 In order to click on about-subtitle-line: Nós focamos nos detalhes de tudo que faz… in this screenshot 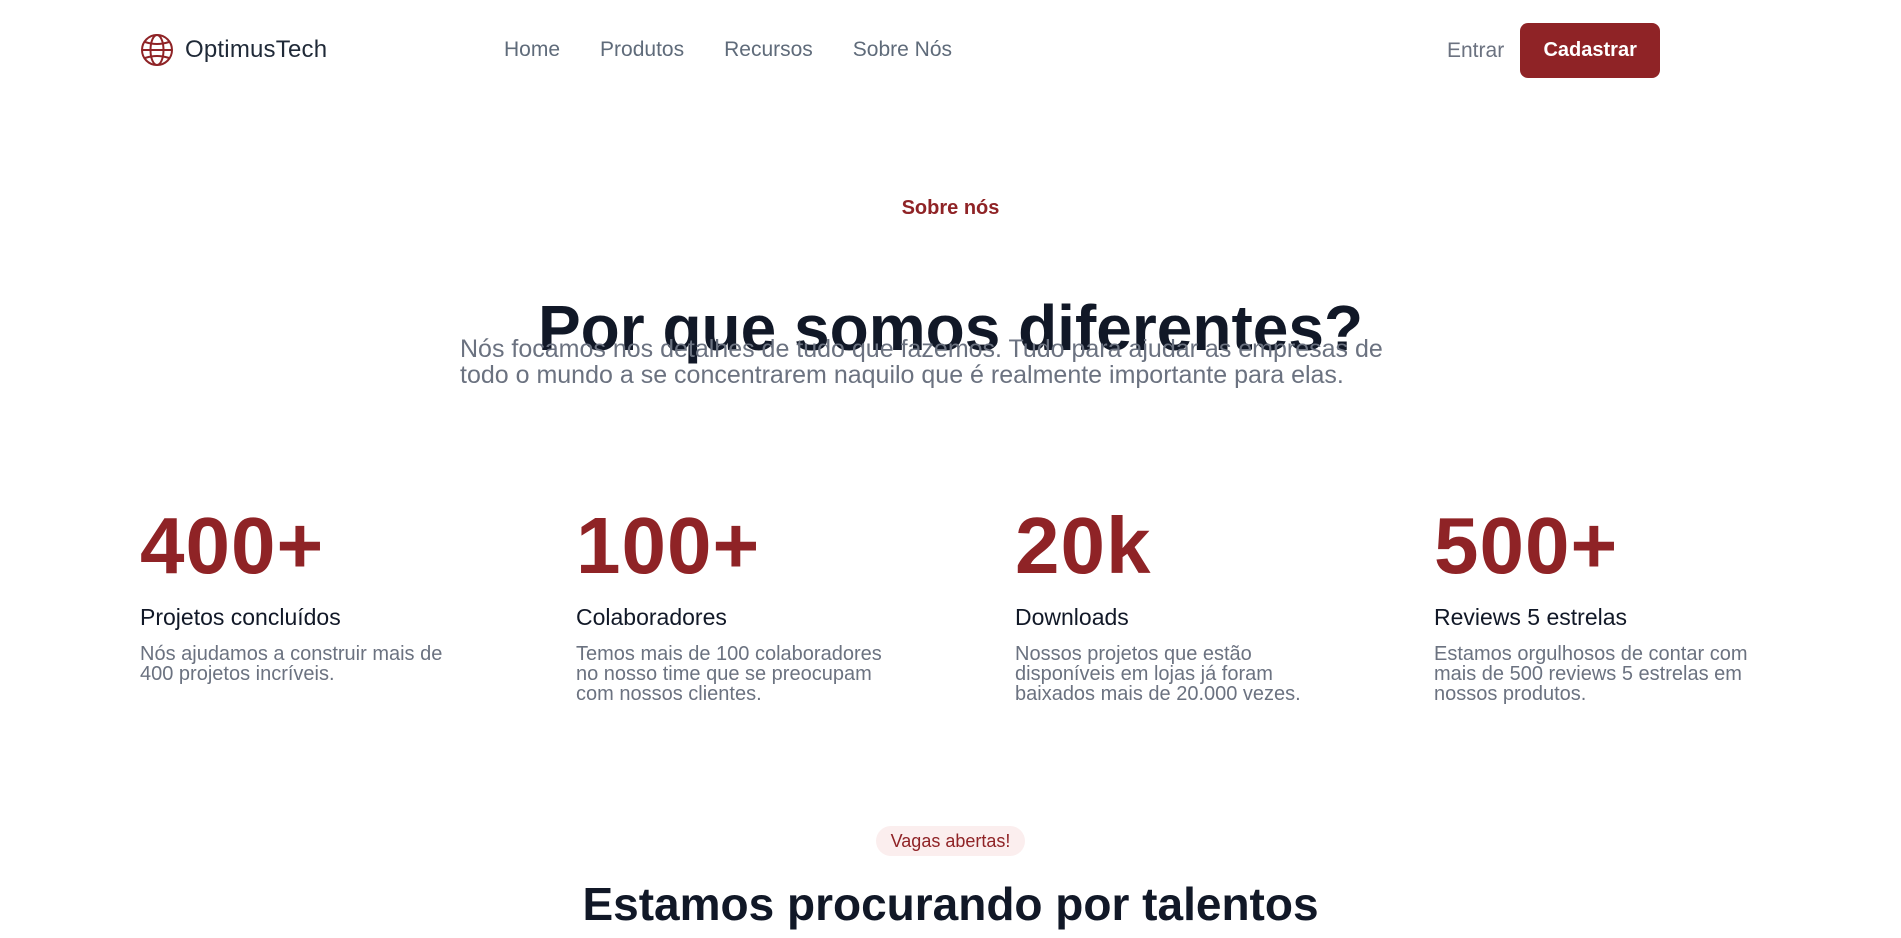, I will do `click(921, 349)`.